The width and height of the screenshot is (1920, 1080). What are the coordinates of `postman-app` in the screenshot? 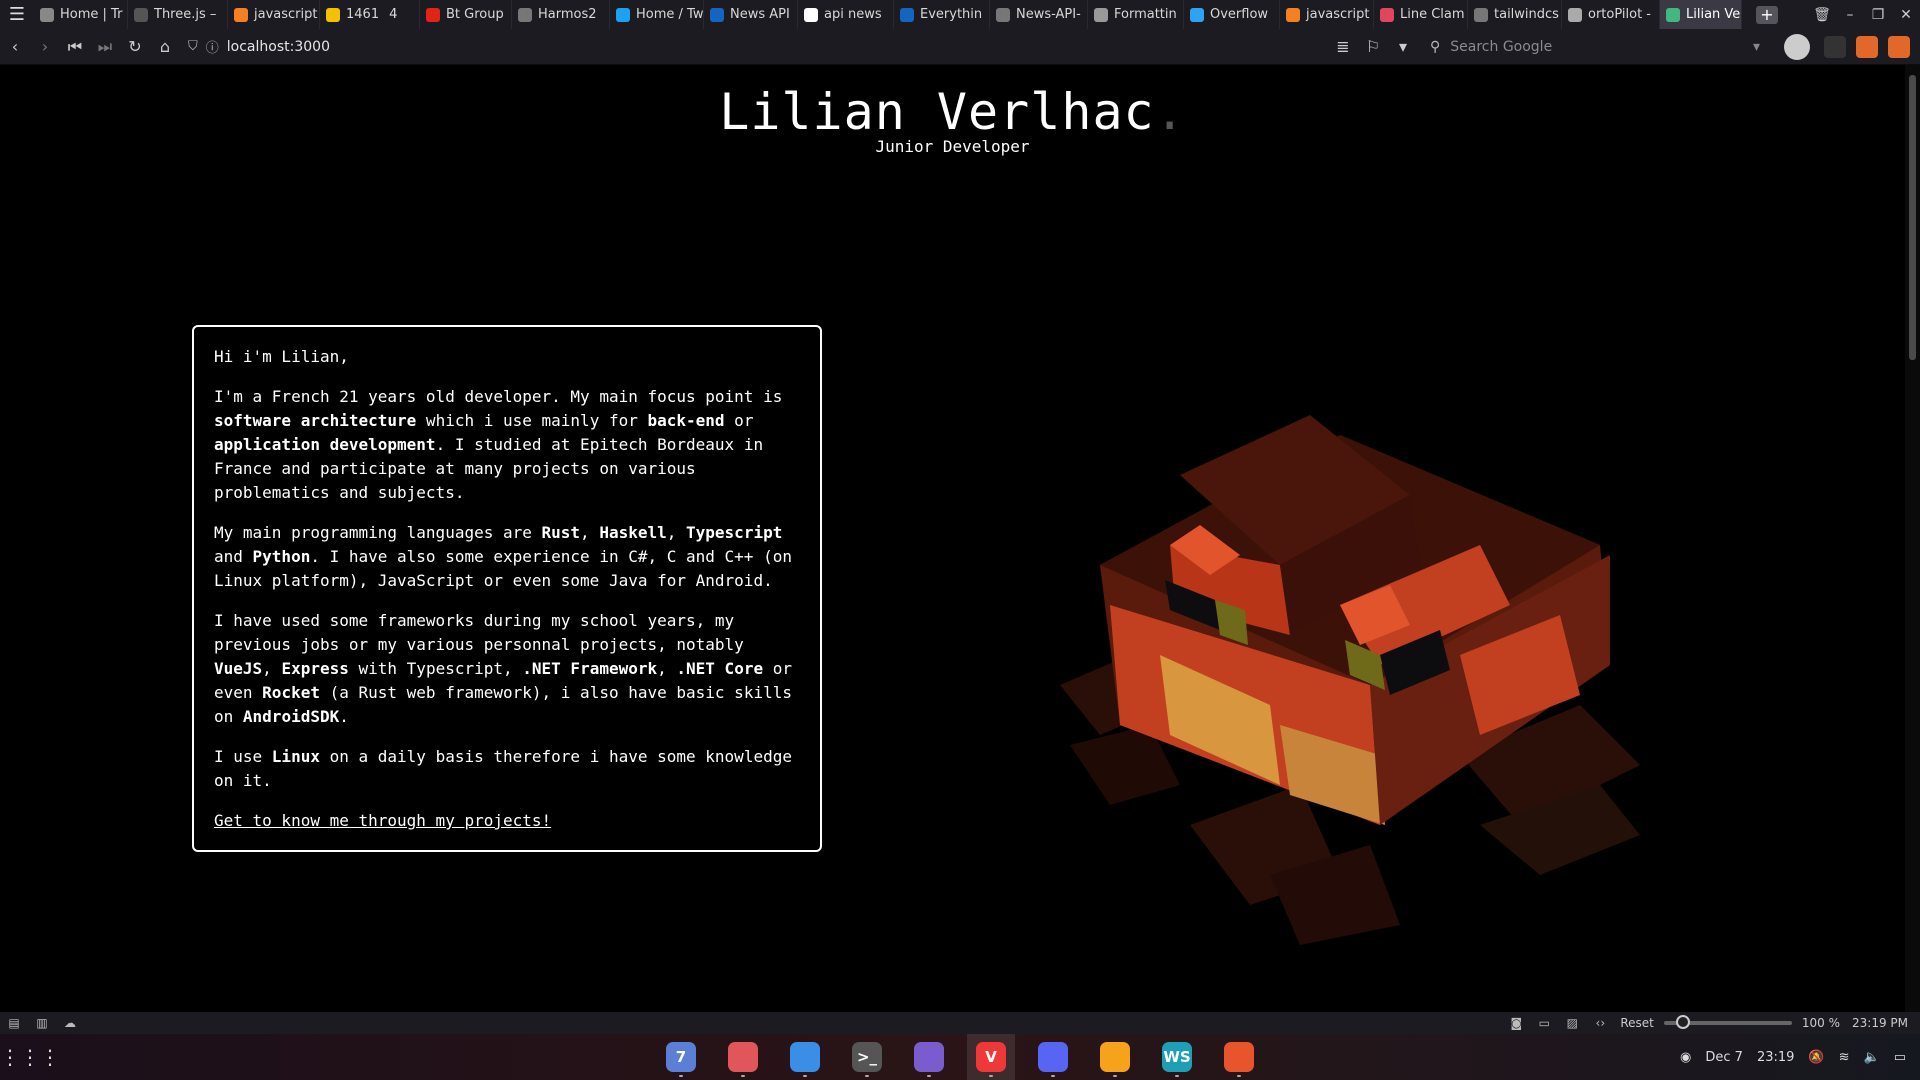 It's located at (1115, 1057).